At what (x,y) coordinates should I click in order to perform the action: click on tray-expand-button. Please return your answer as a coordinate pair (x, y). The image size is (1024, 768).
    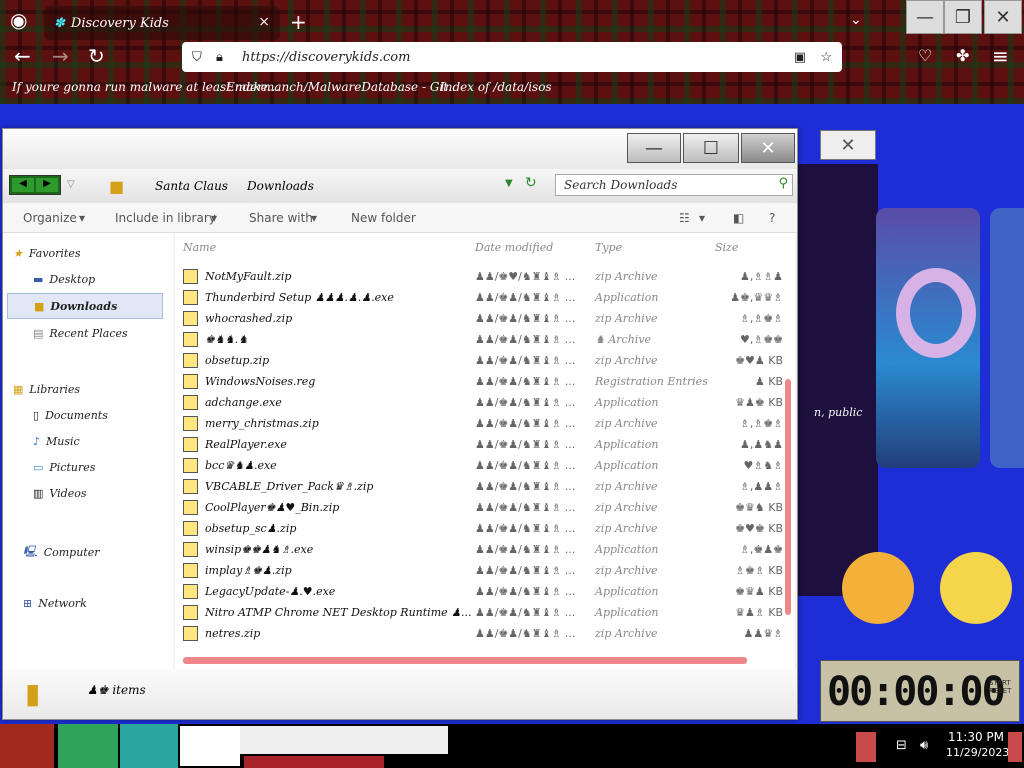
    Looking at the image, I should click on (866, 747).